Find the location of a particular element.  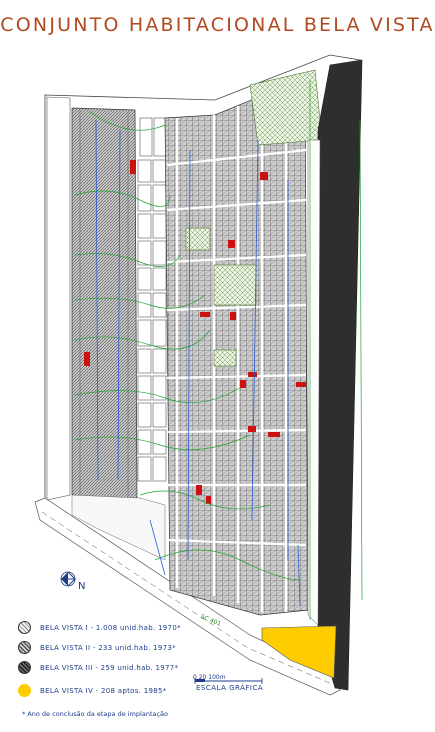

north-label: N is located at coordinates (82, 586).